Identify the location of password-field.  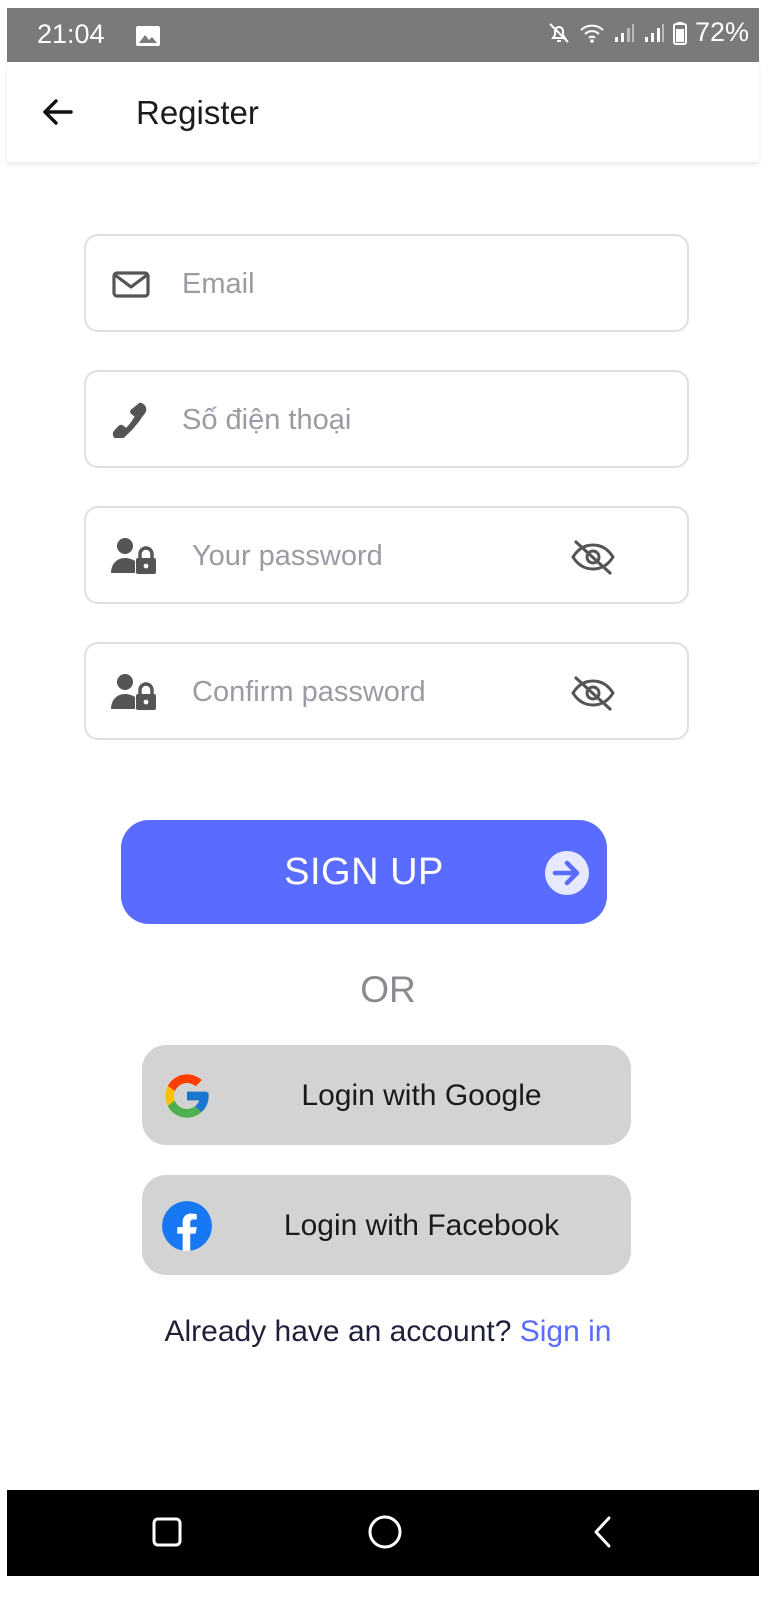
(386, 555).